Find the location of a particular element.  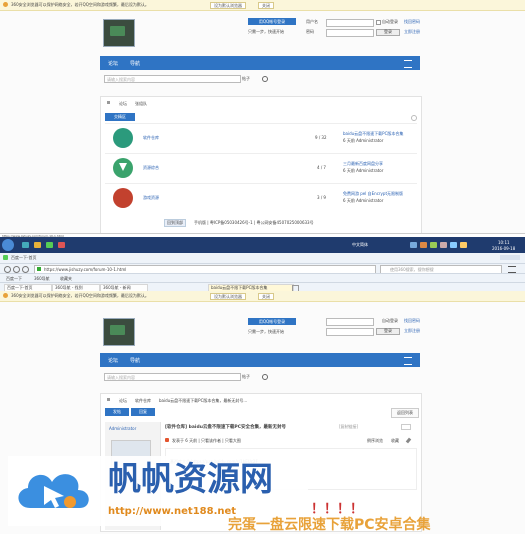

forward-icon is located at coordinates (16, 269).